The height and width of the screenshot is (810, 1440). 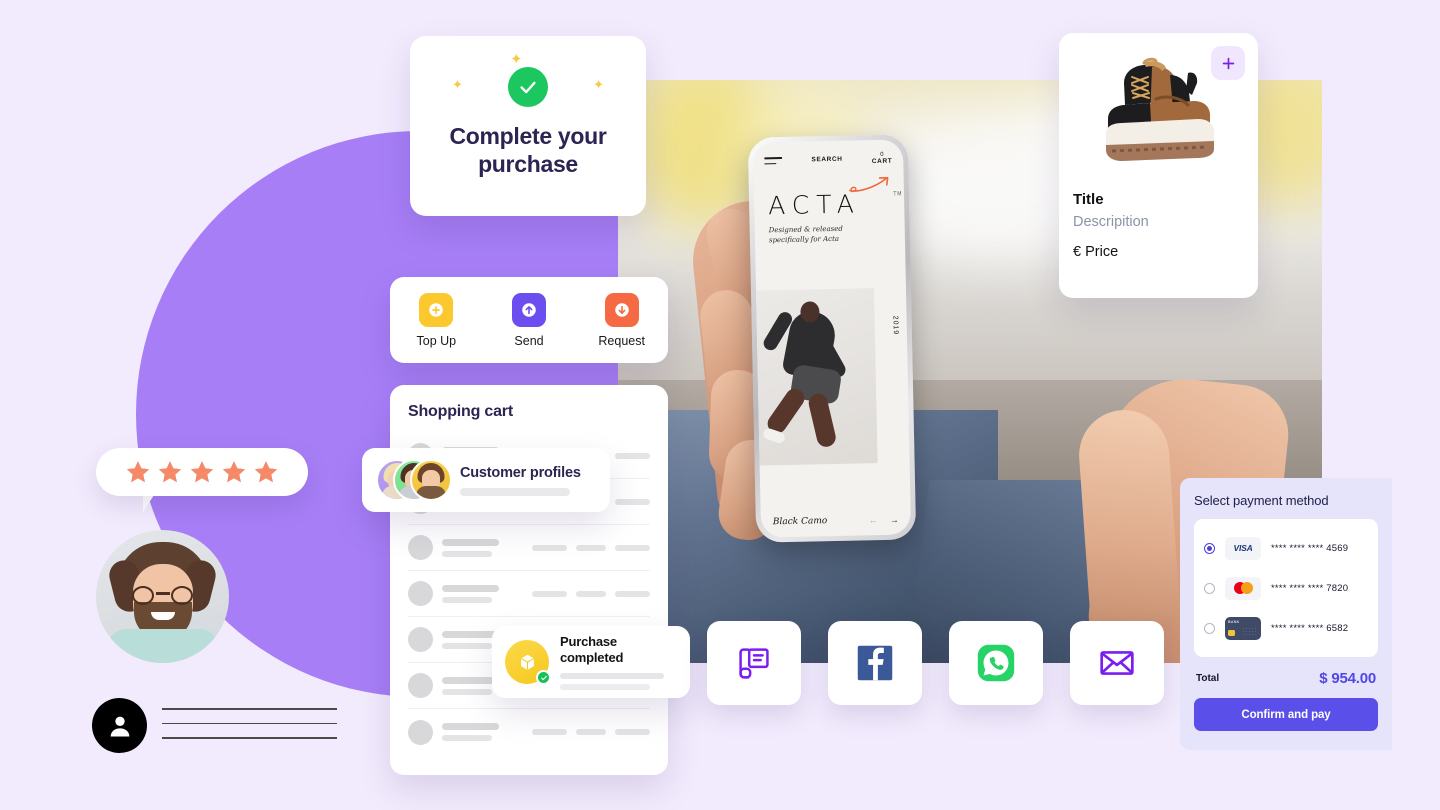 I want to click on visa-logo-icon: VISA, so click(x=1243, y=548).